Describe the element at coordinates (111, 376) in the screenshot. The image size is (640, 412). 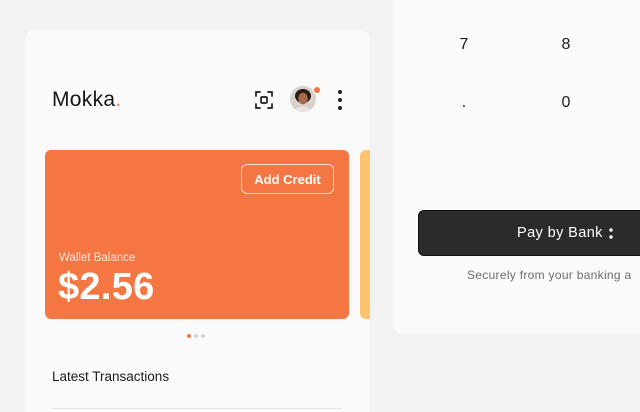
I see `latest-transactions-title: Latest Transactions` at that location.